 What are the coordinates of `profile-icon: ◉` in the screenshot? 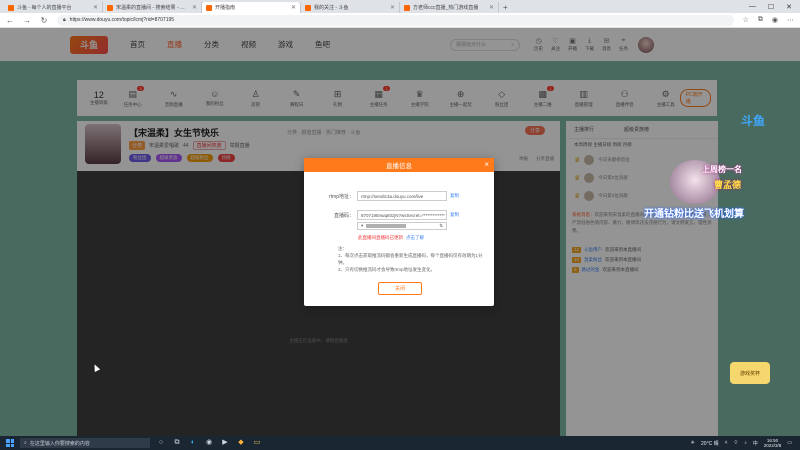 It's located at (775, 20).